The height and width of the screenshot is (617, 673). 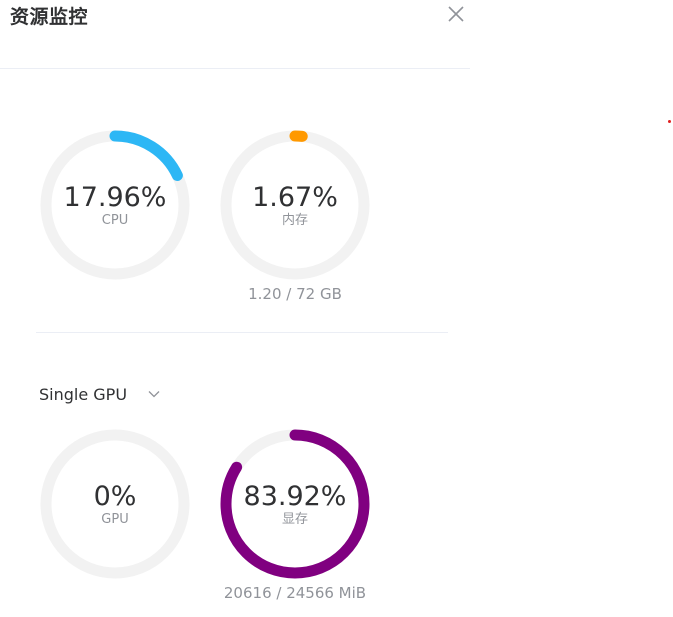 I want to click on memory-label: 内存, so click(x=294, y=220).